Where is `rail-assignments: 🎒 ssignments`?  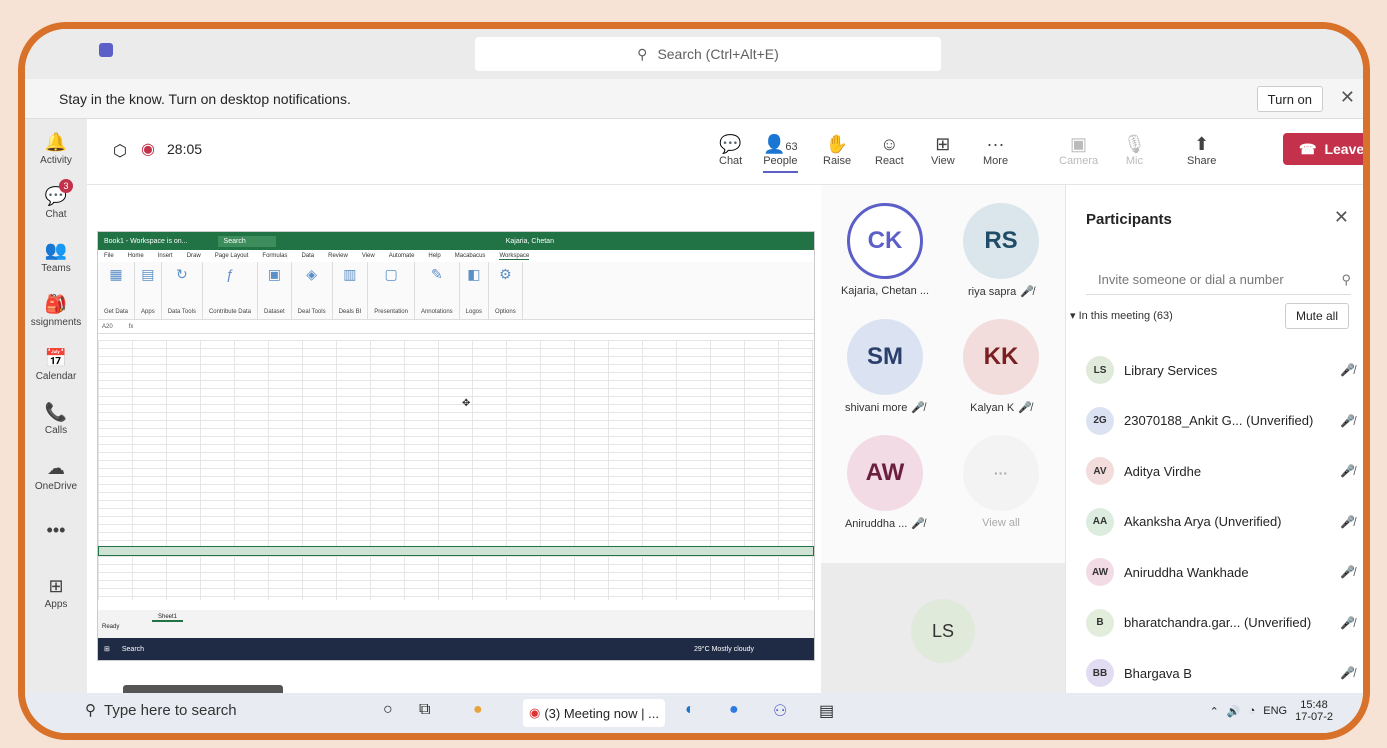 rail-assignments: 🎒 ssignments is located at coordinates (56, 310).